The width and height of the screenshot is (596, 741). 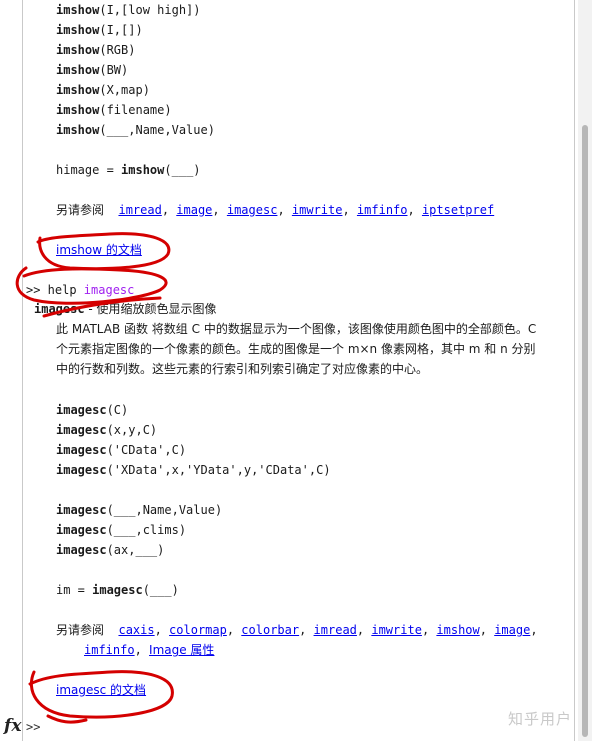 I want to click on annotation-circle-imagesc-doc, so click(x=101, y=694).